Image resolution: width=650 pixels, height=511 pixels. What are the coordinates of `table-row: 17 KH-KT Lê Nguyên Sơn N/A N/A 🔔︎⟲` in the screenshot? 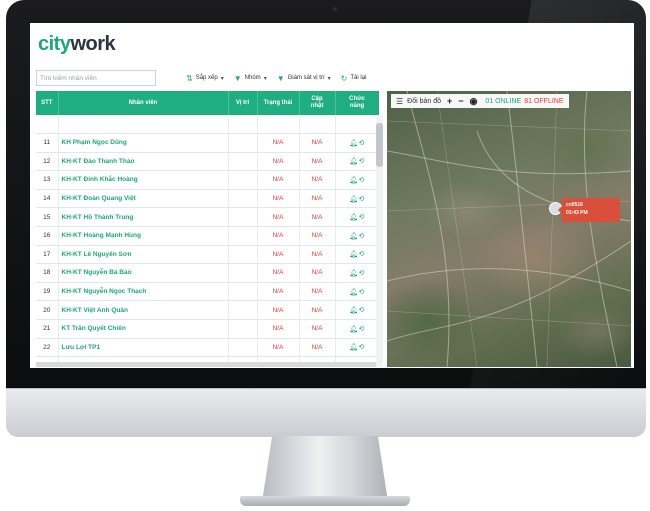 It's located at (207, 255).